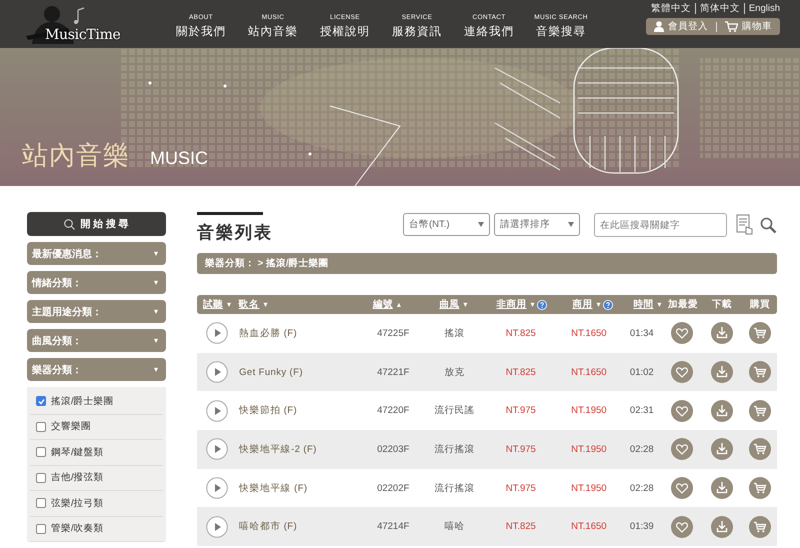  Describe the element at coordinates (592, 304) in the screenshot. I see `sort-link: 商用 ▾` at that location.